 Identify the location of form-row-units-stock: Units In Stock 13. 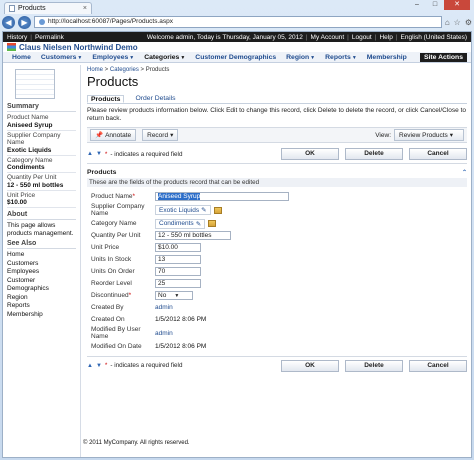
(277, 259).